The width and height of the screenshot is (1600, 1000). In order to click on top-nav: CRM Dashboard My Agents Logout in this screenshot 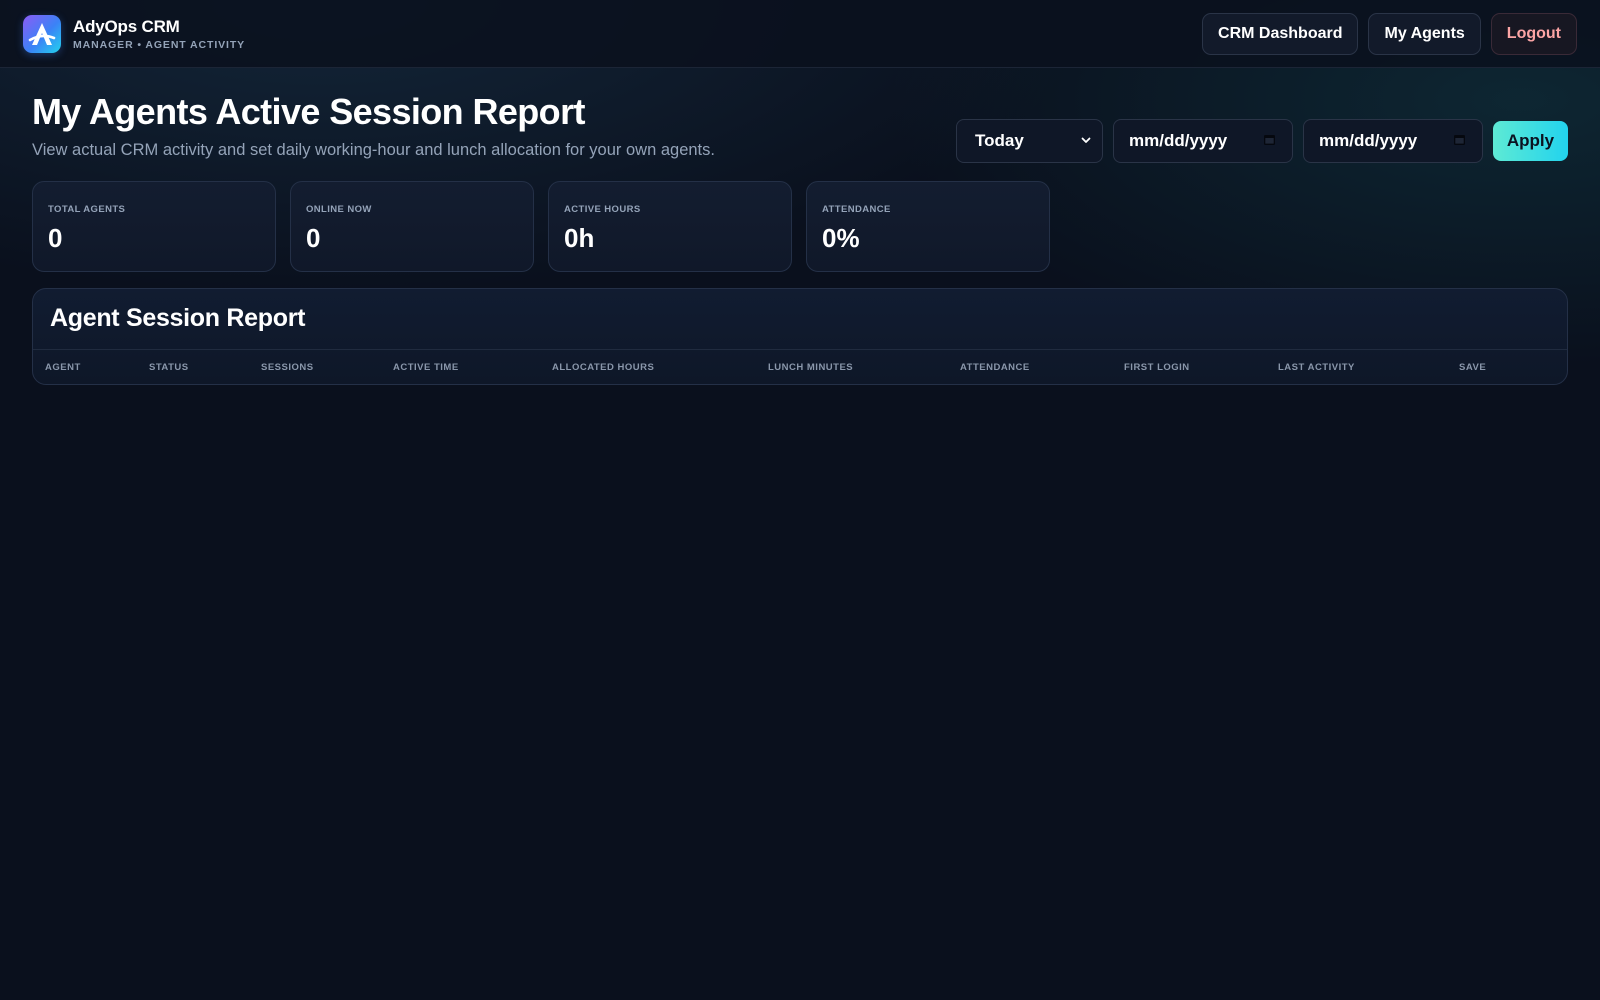, I will do `click(1389, 34)`.